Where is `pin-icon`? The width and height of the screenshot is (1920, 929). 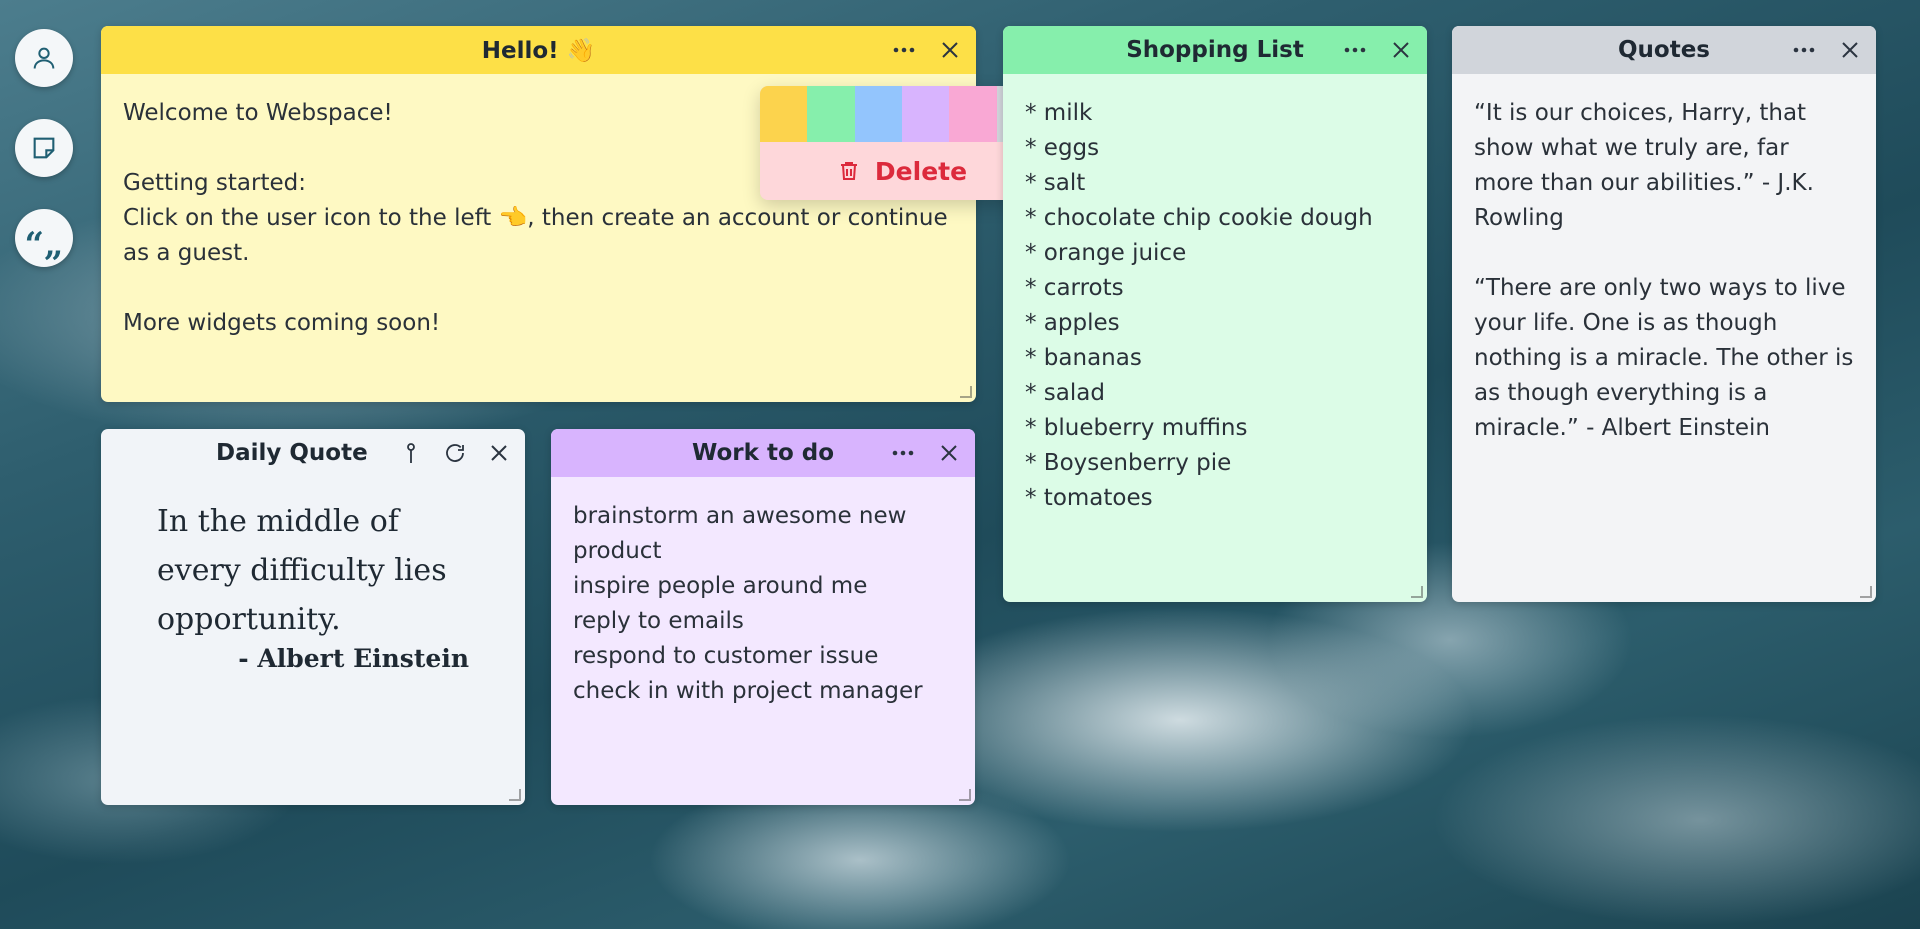 pin-icon is located at coordinates (411, 453).